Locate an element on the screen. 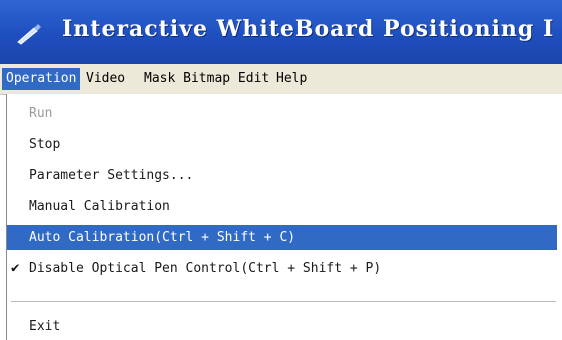 This screenshot has height=340, width=562. menu-item-manual-calibration: Manual Calibration is located at coordinates (282, 206).